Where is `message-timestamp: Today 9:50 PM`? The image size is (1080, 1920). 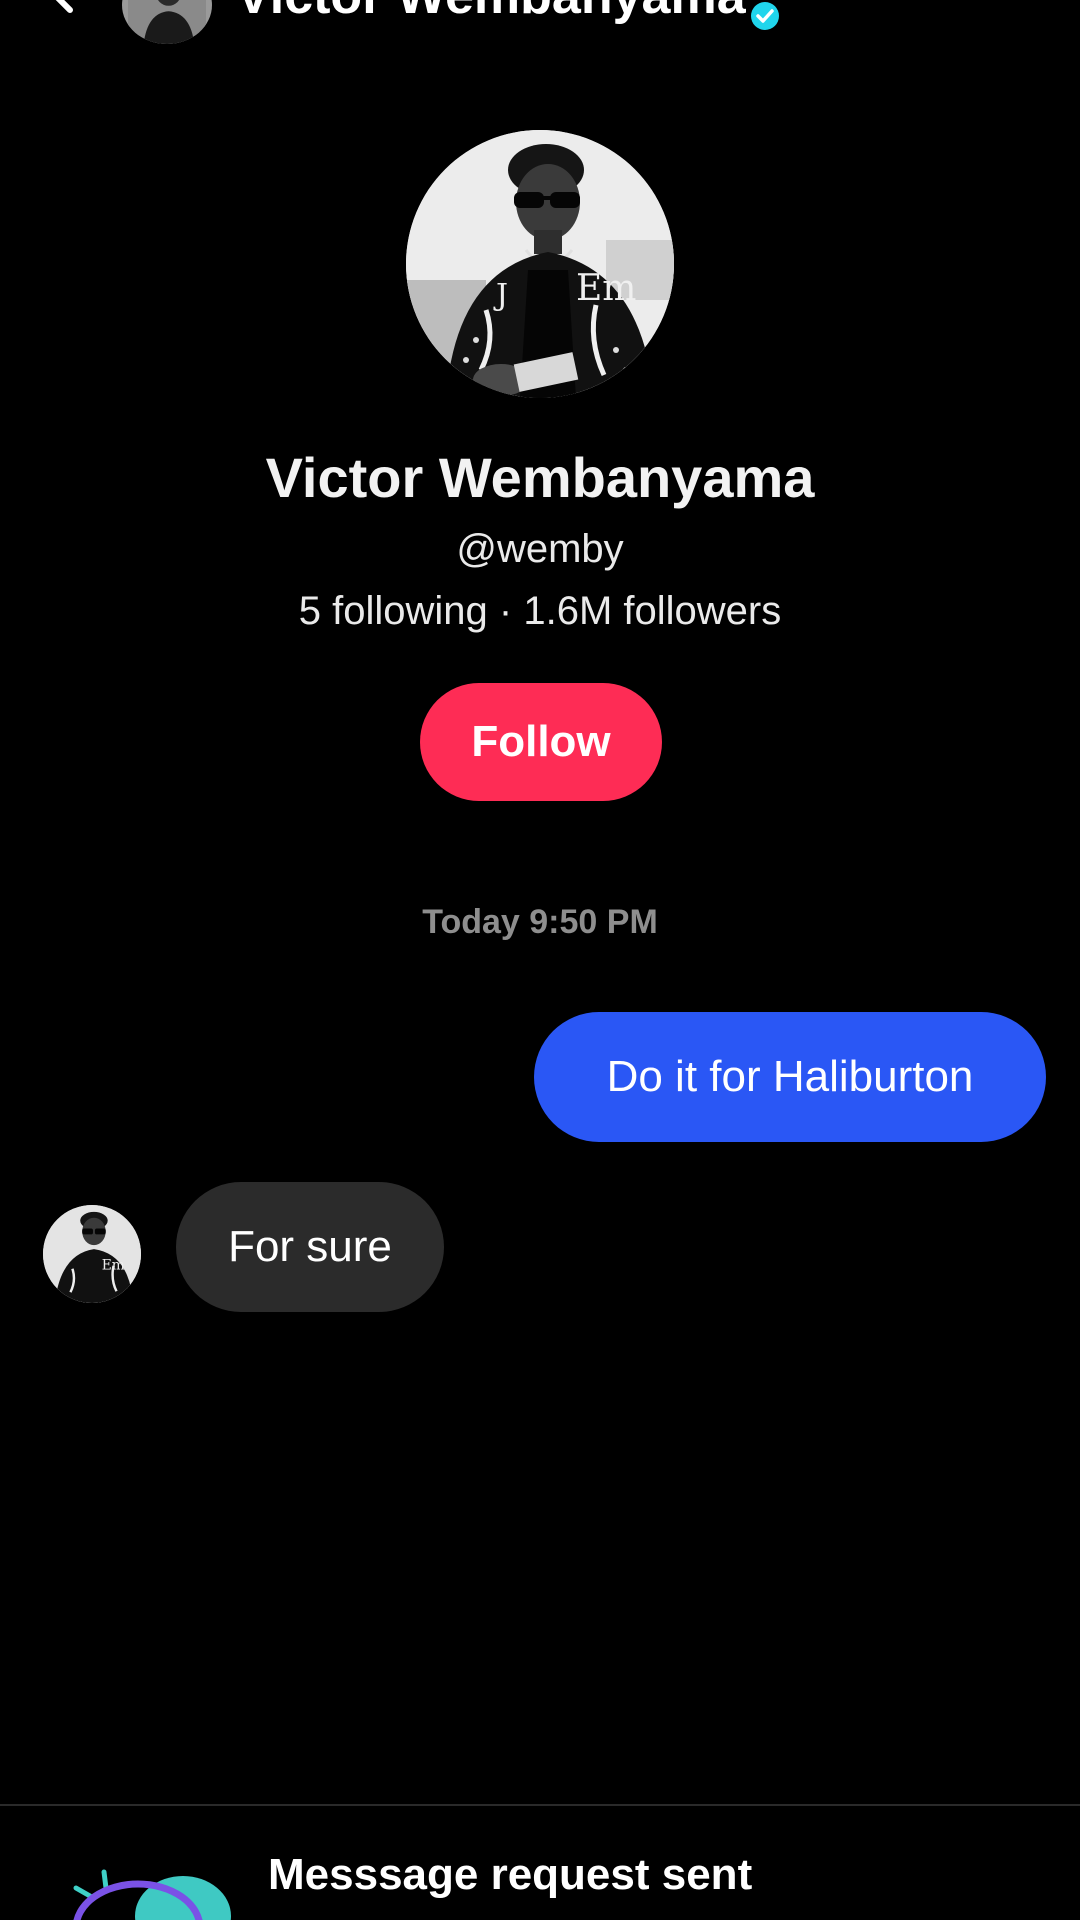 message-timestamp: Today 9:50 PM is located at coordinates (540, 922).